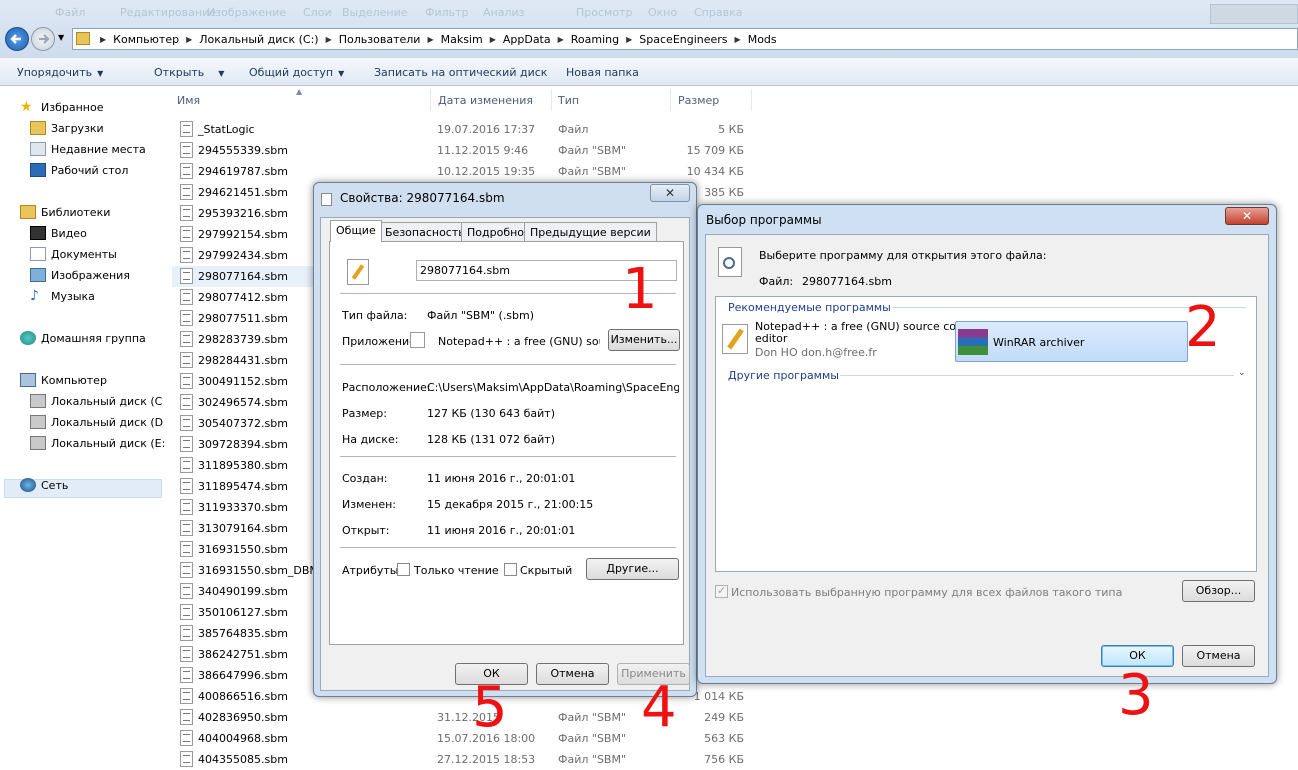 This screenshot has height=770, width=1298. I want to click on nav-network: Сеть, so click(44, 485).